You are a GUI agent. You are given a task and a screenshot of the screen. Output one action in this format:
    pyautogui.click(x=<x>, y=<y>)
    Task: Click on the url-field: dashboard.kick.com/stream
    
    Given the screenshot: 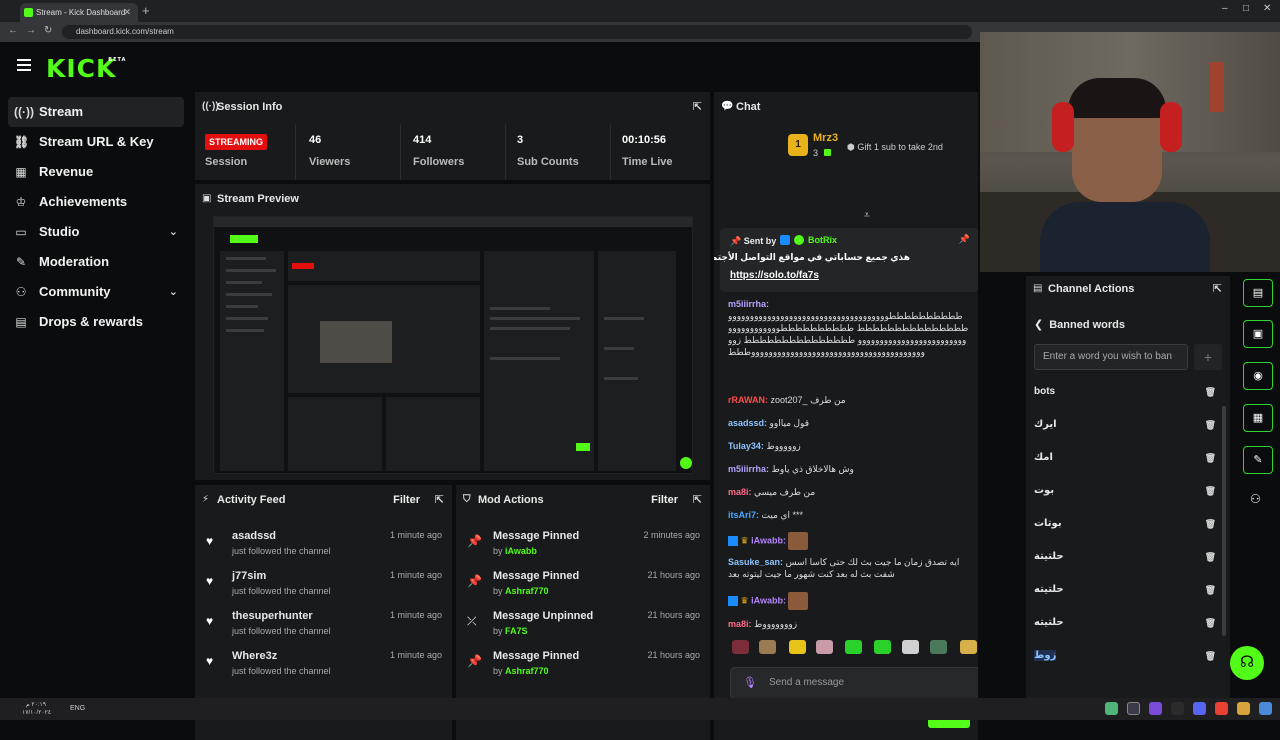 What is the action you would take?
    pyautogui.click(x=517, y=32)
    